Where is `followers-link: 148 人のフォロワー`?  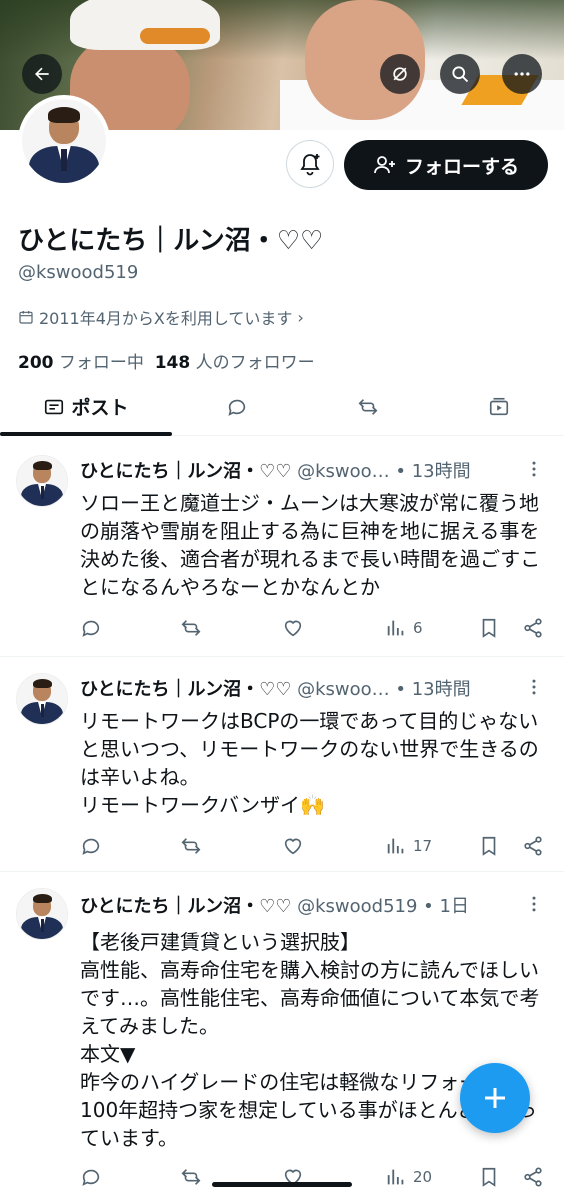 followers-link: 148 人のフォロワー is located at coordinates (235, 363).